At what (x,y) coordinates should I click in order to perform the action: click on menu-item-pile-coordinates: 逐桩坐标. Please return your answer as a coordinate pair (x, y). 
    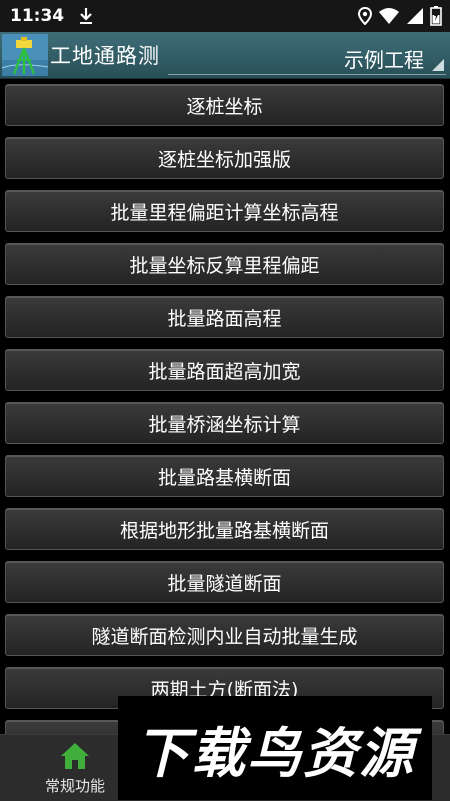
    Looking at the image, I should click on (224, 105).